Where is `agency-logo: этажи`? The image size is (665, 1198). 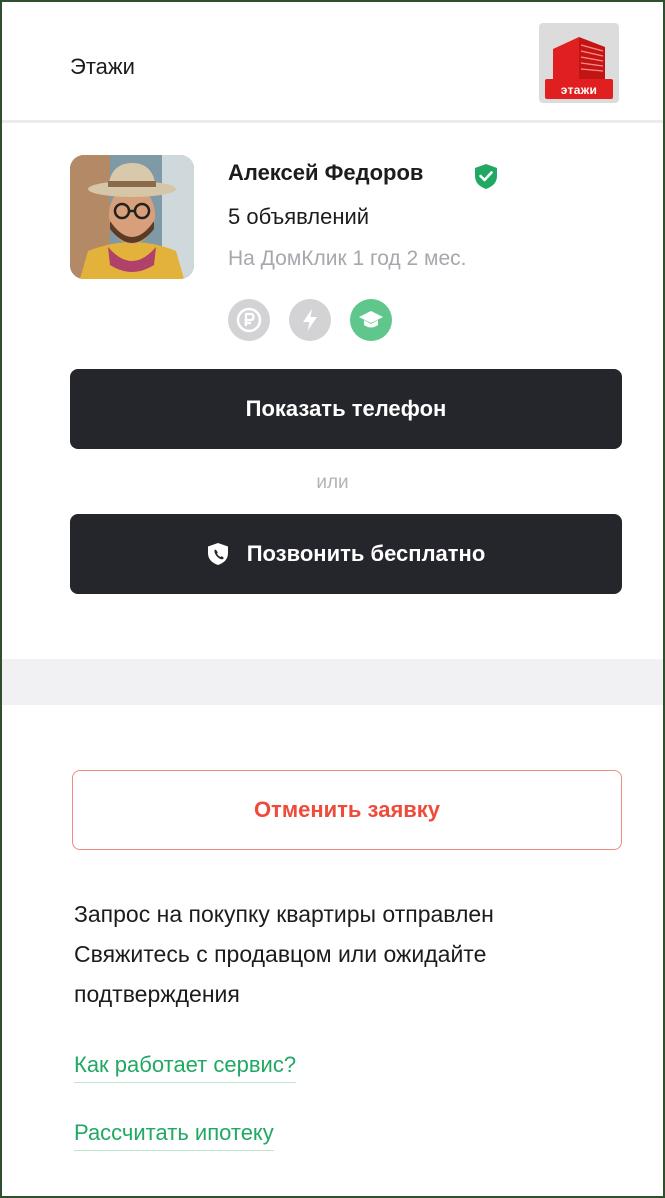 agency-logo: этажи is located at coordinates (579, 63).